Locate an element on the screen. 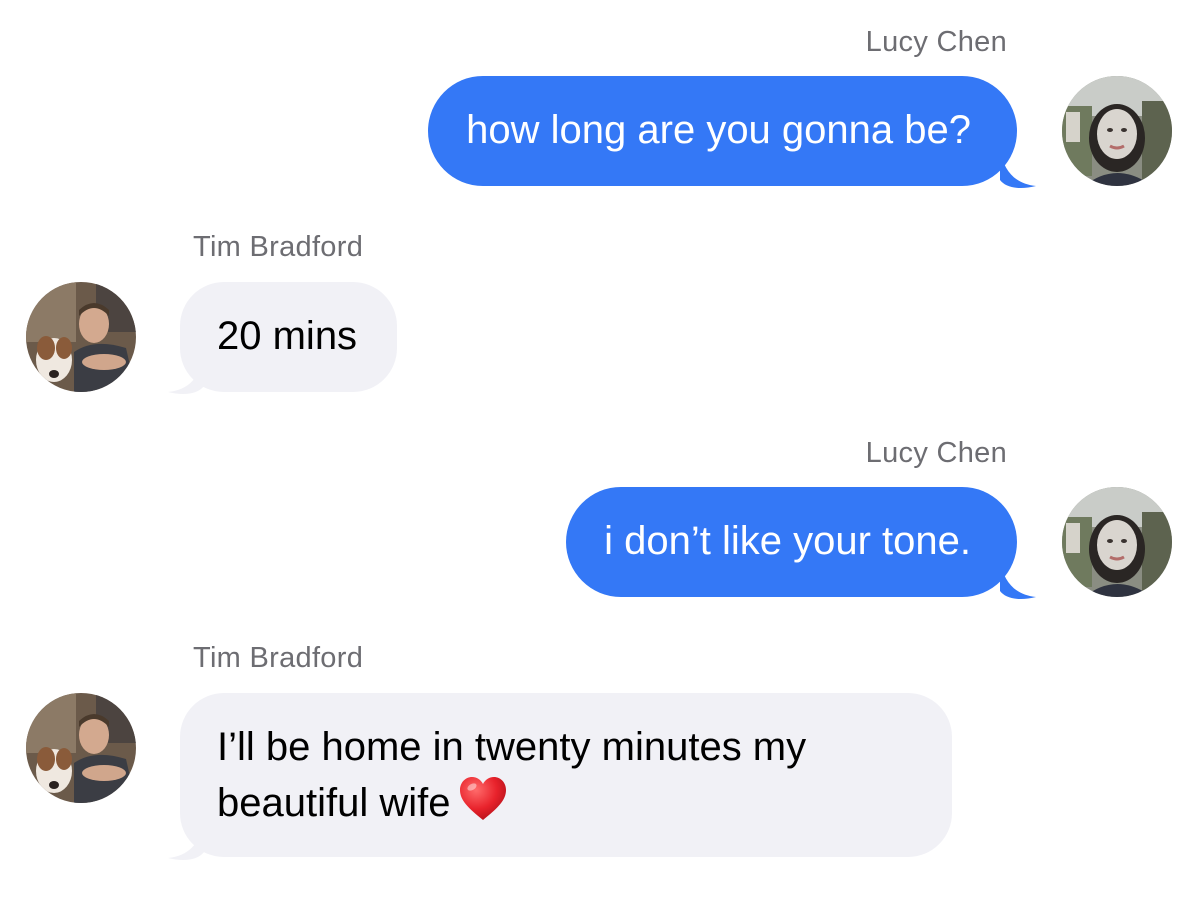 Image resolution: width=1200 pixels, height=910 pixels. message-text-line: beautiful wife is located at coordinates (334, 803).